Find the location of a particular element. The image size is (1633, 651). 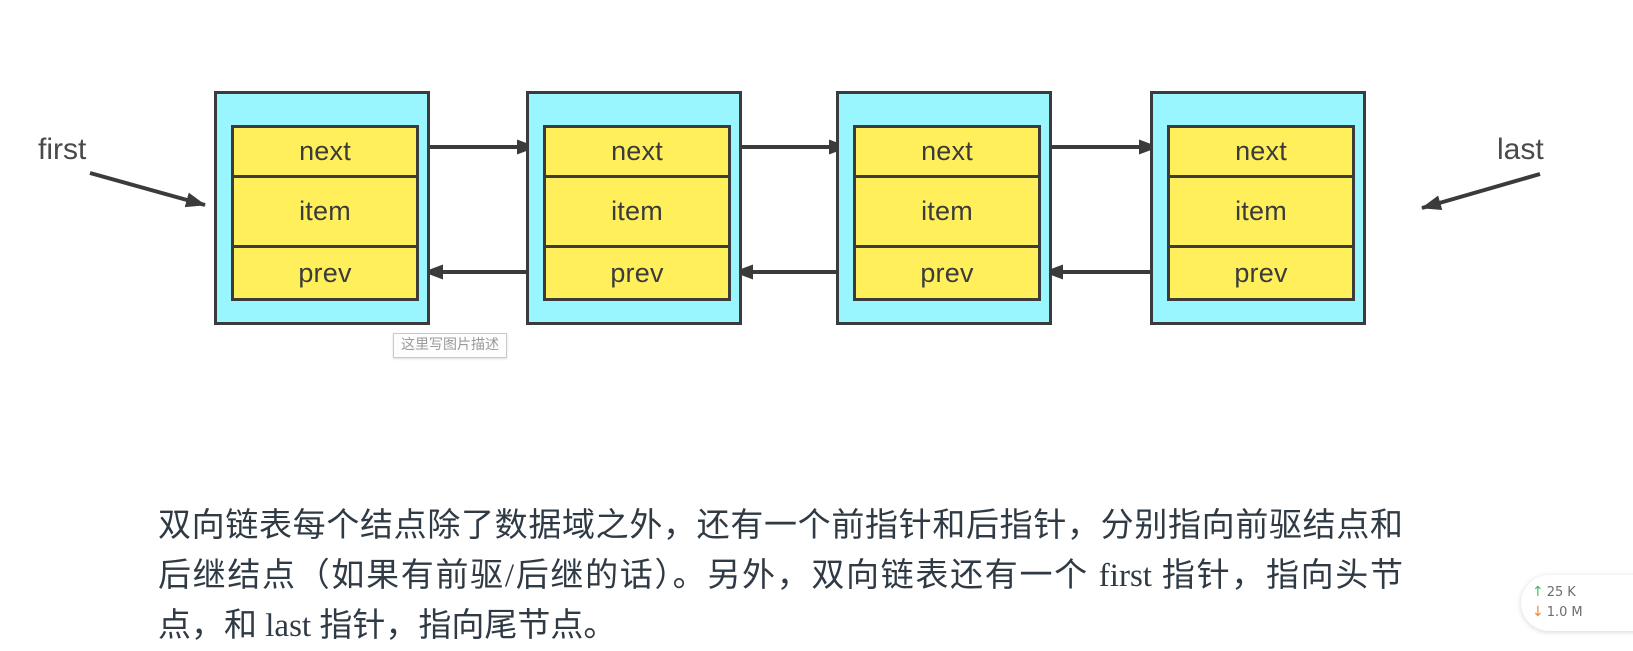

list-node-1-field-prev: prev is located at coordinates (325, 272).